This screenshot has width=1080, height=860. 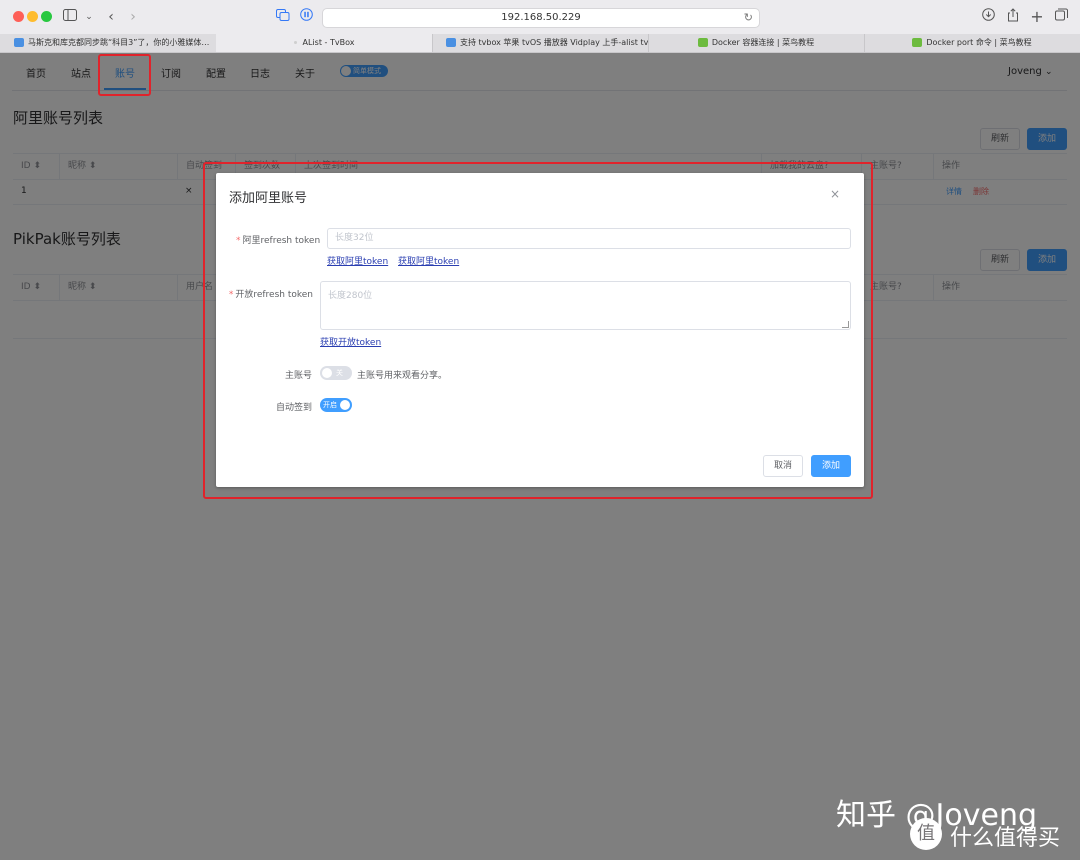 What do you see at coordinates (306, 17) in the screenshot?
I see `pause-icon` at bounding box center [306, 17].